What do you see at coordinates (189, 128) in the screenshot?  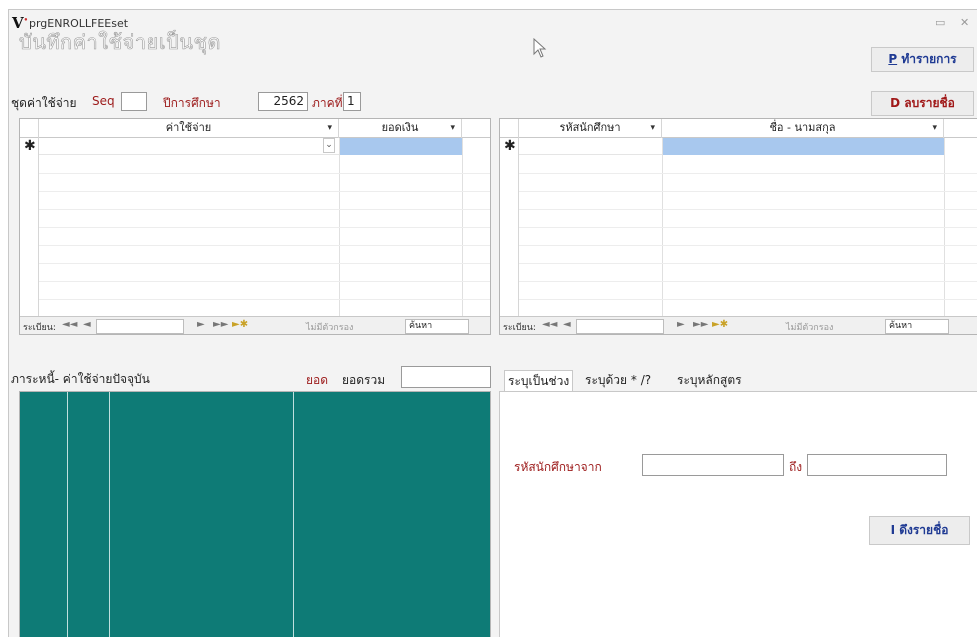 I see `column-header-fee: ค่าใช้จ่าย ▾` at bounding box center [189, 128].